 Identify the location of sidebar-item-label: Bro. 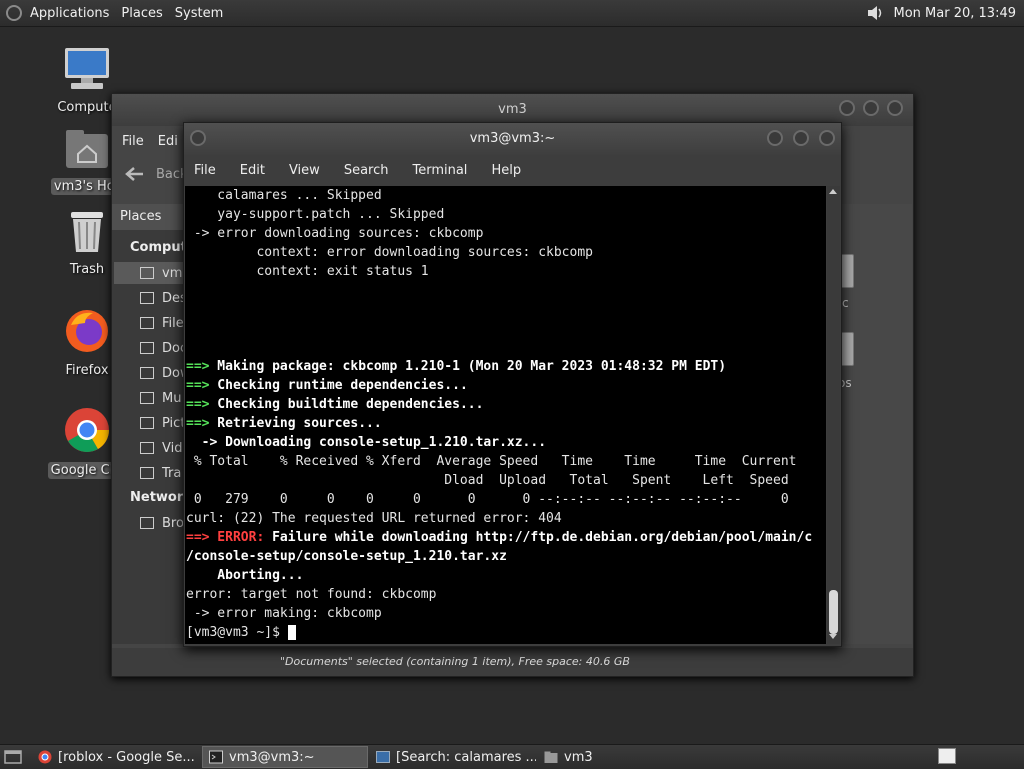
(173, 523).